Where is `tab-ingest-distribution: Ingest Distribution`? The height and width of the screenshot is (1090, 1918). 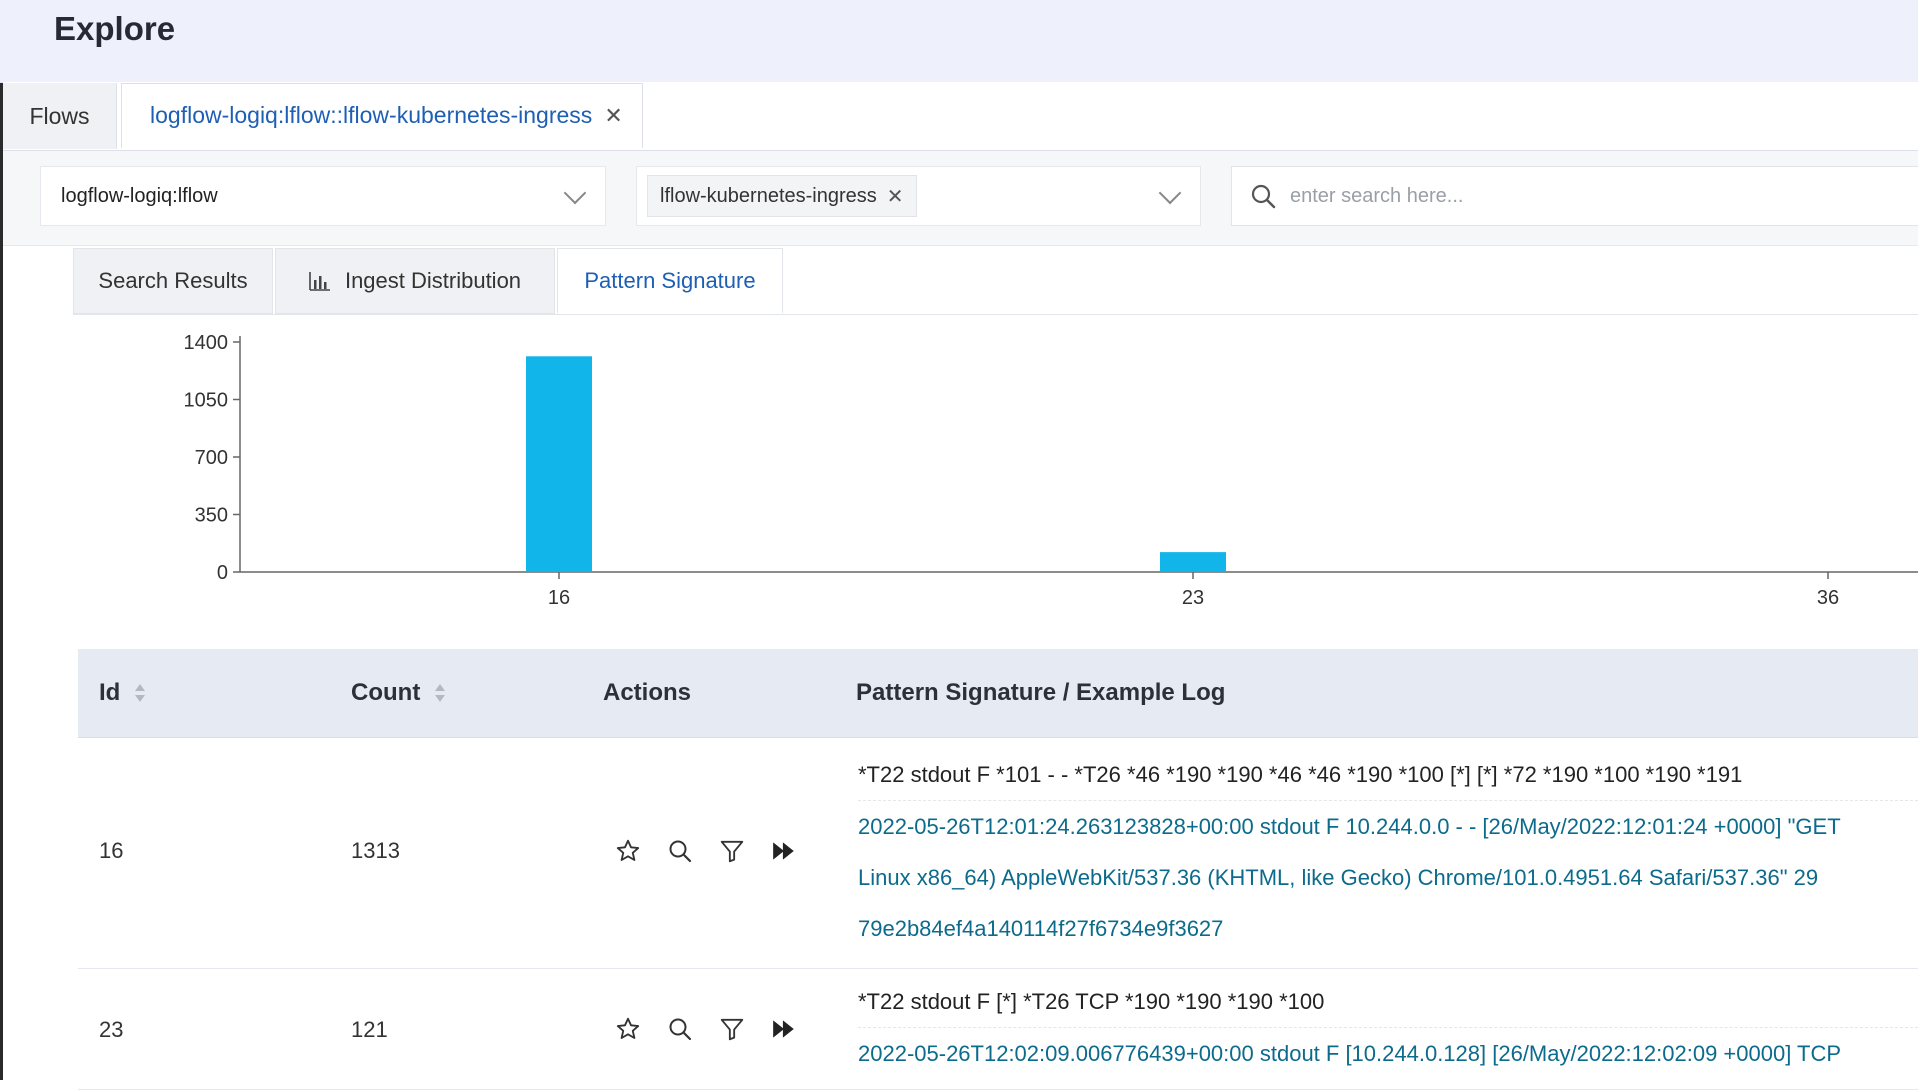 tab-ingest-distribution: Ingest Distribution is located at coordinates (415, 281).